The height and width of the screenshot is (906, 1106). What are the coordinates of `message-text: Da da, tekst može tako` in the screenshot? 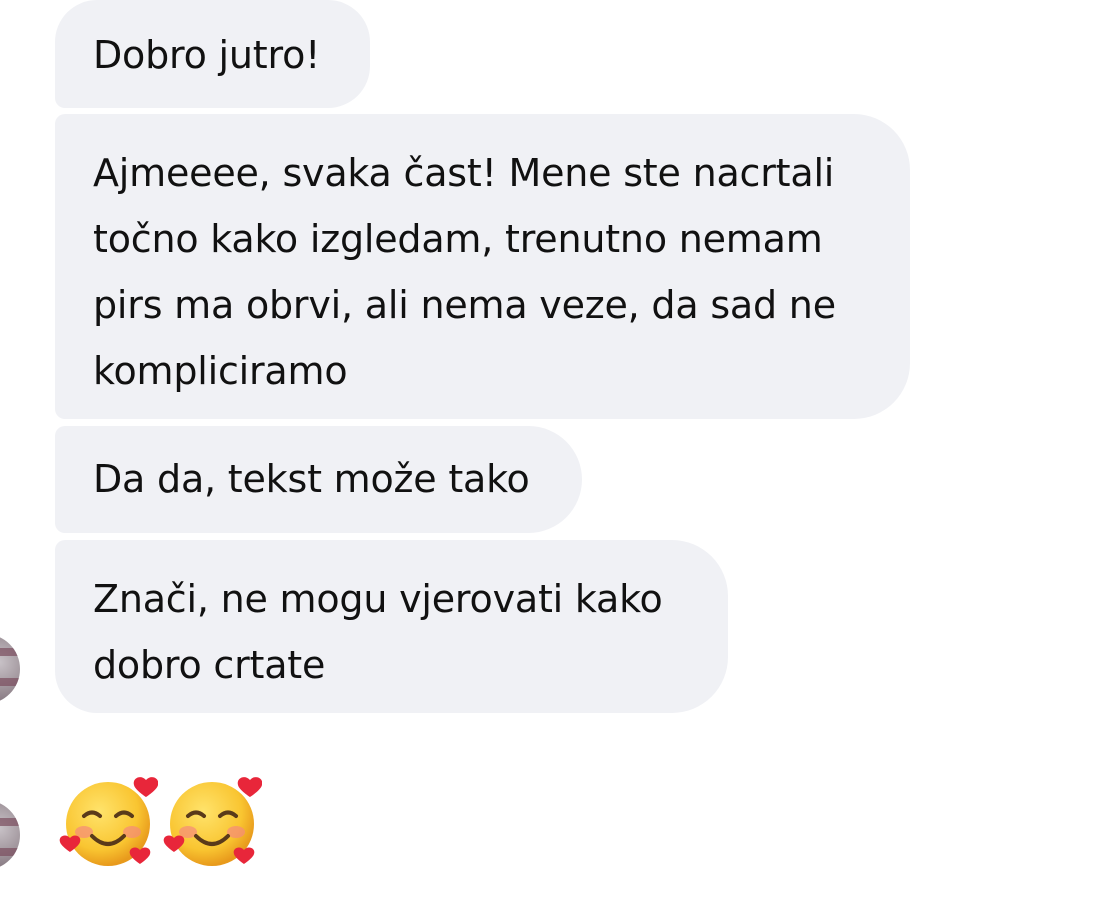 It's located at (311, 479).